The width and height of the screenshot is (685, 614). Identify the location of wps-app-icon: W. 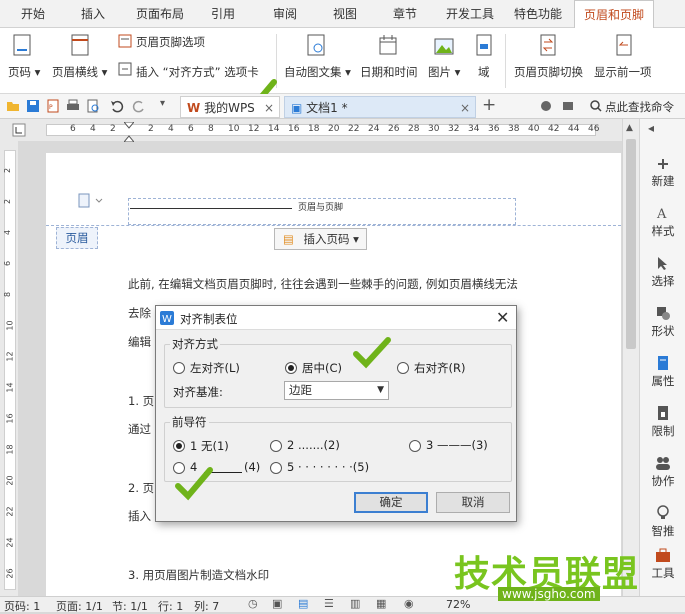
(167, 318).